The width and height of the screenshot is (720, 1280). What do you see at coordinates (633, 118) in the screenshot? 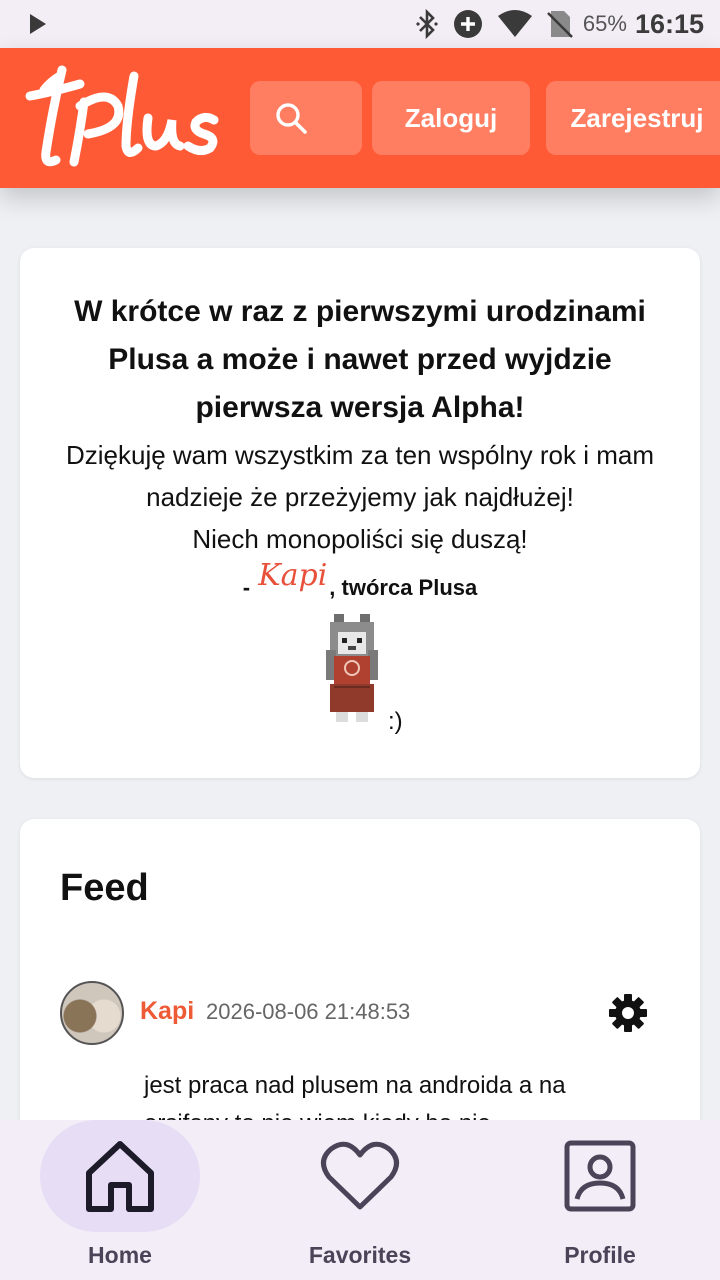
I see `register-button: Zarejestruj` at bounding box center [633, 118].